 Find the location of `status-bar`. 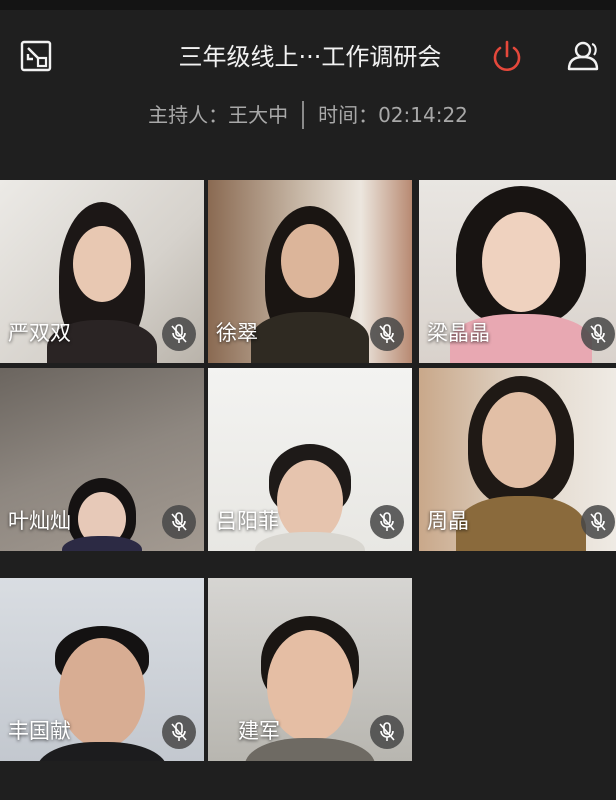

status-bar is located at coordinates (308, 5).